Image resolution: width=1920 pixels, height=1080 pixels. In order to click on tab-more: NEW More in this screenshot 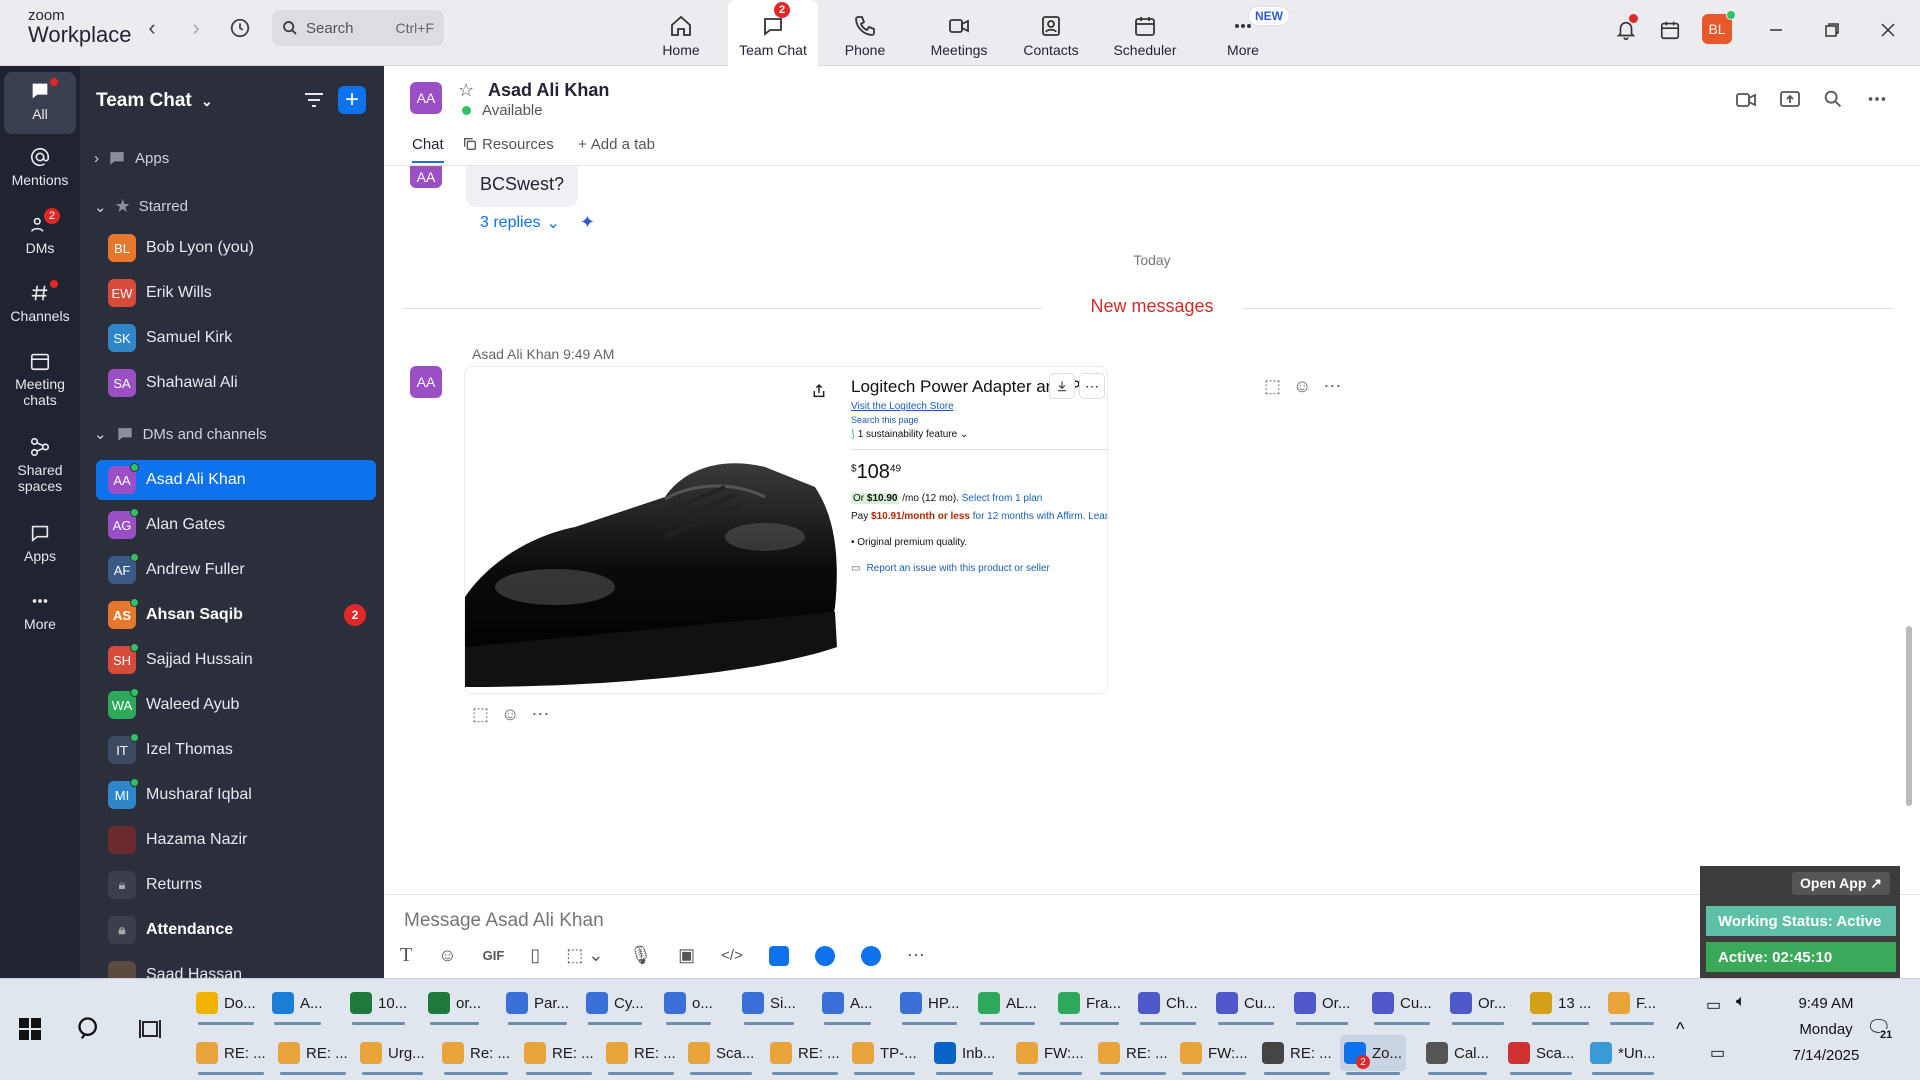, I will do `click(1244, 33)`.